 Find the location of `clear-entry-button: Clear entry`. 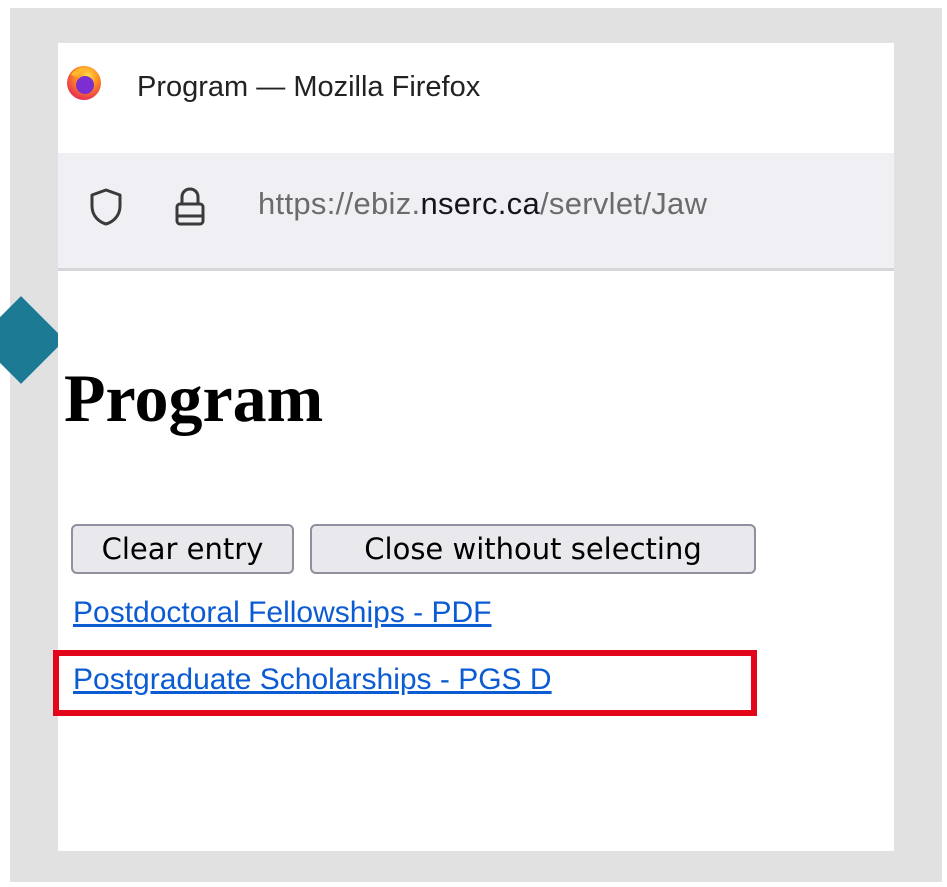

clear-entry-button: Clear entry is located at coordinates (182, 549).